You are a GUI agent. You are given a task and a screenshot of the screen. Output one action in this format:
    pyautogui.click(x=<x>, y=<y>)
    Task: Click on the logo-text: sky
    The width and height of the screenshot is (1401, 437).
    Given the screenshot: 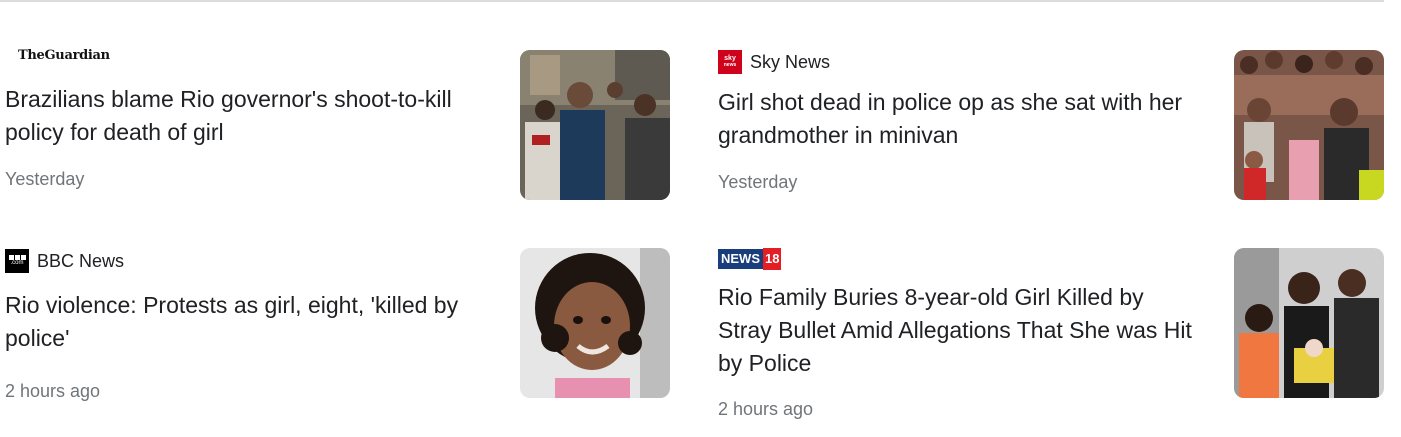 What is the action you would take?
    pyautogui.click(x=730, y=58)
    